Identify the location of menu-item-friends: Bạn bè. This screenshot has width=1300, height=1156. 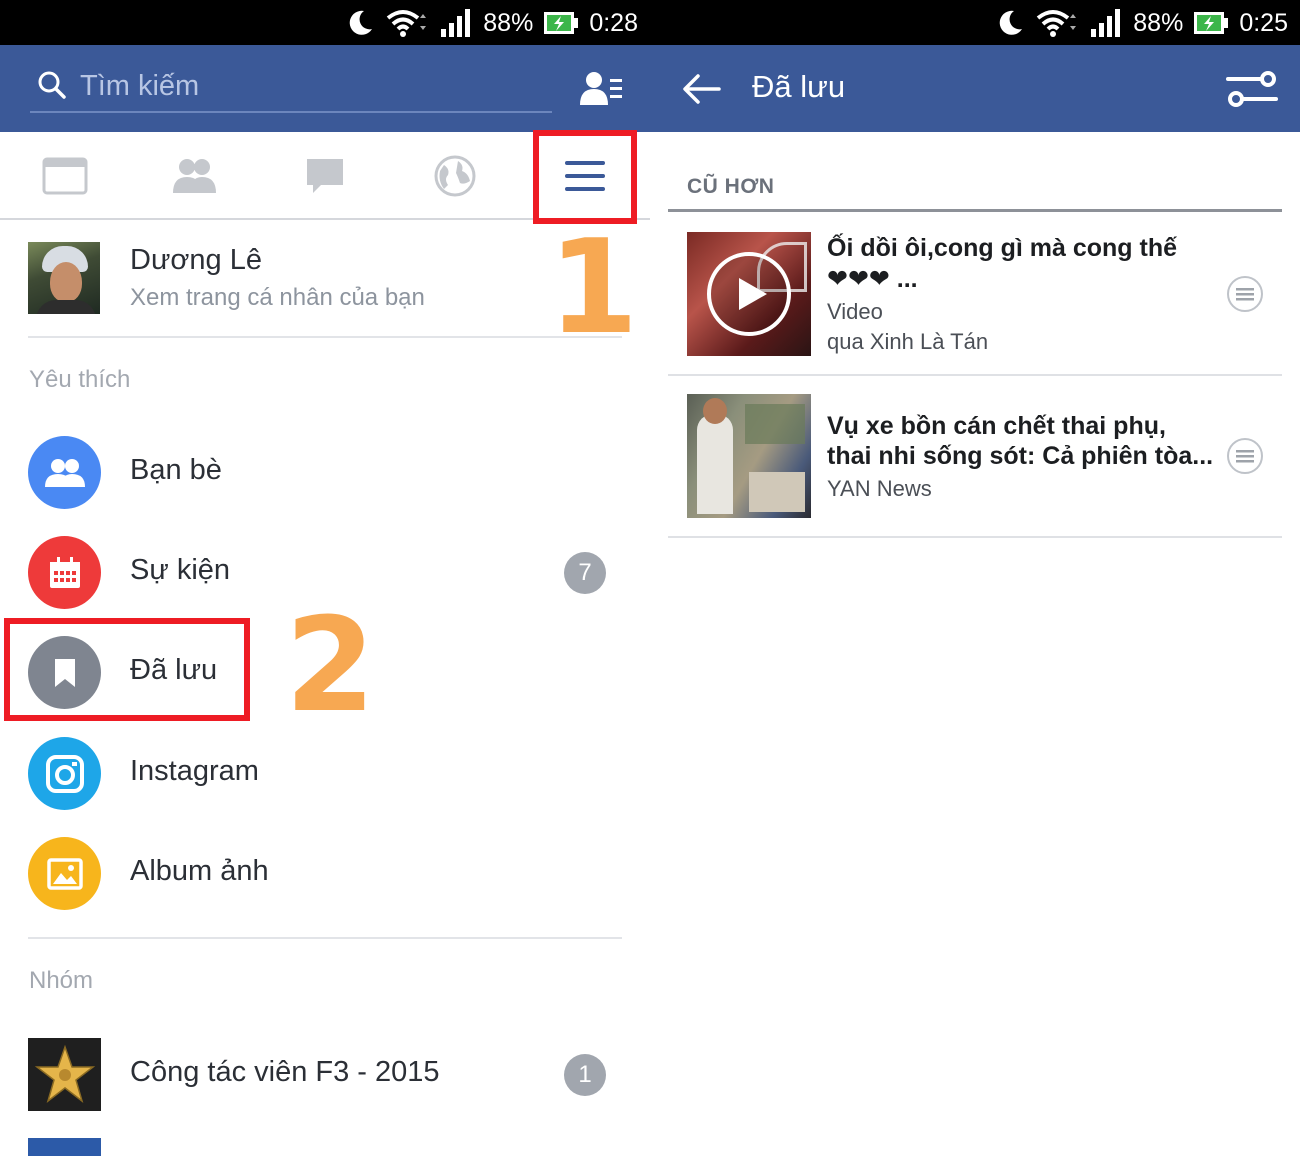
(325, 474).